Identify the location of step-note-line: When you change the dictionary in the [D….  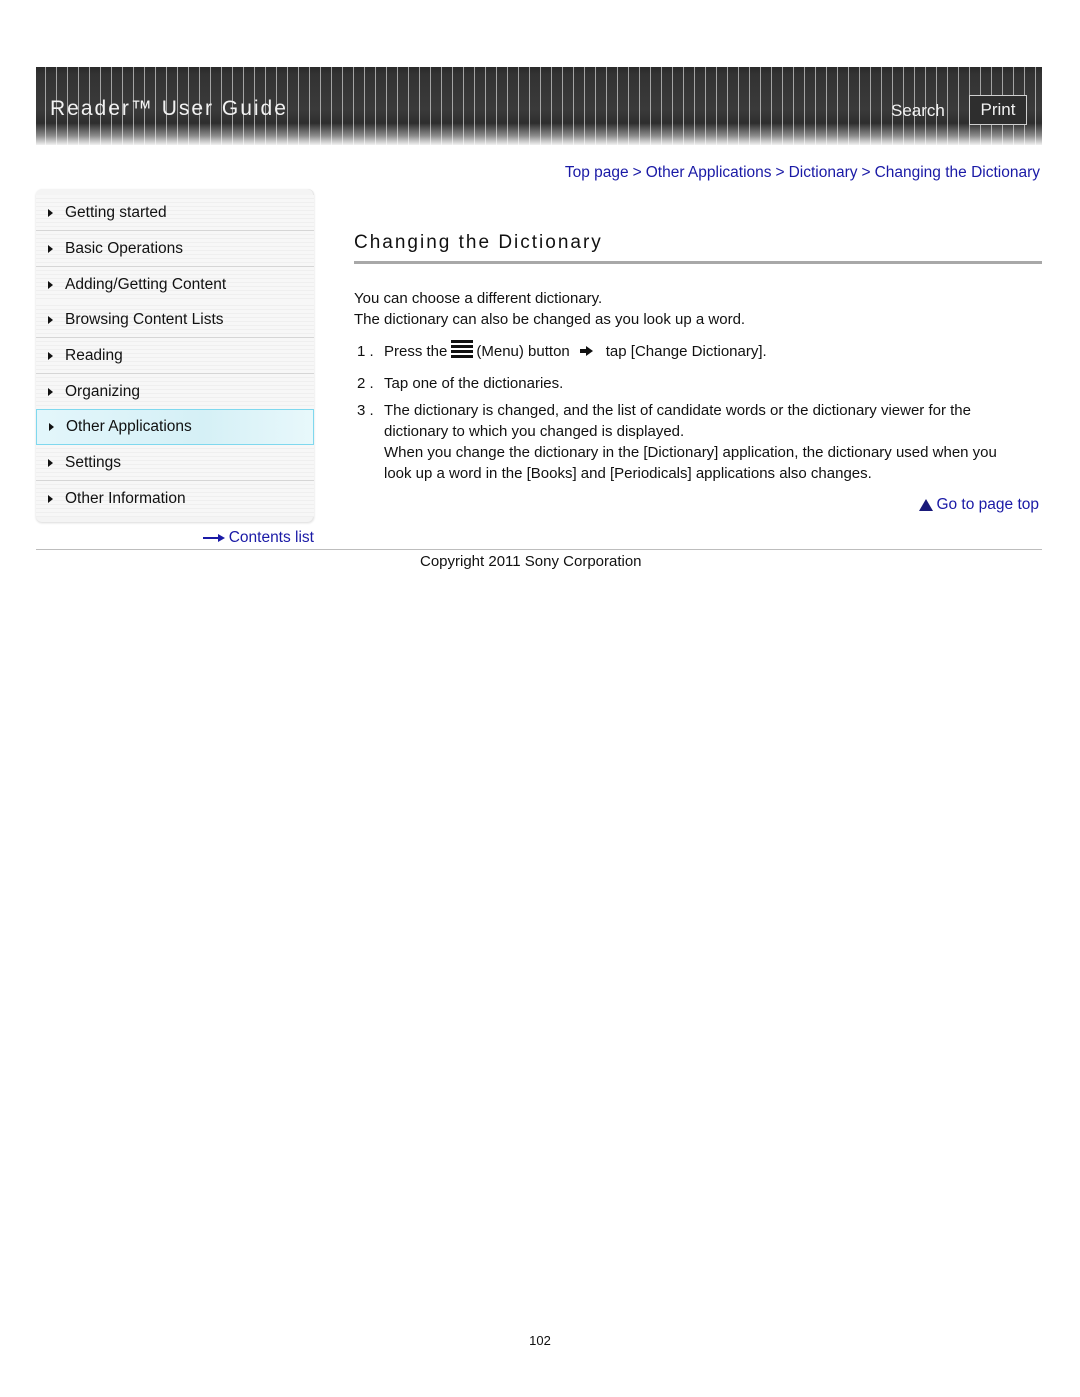
(690, 452).